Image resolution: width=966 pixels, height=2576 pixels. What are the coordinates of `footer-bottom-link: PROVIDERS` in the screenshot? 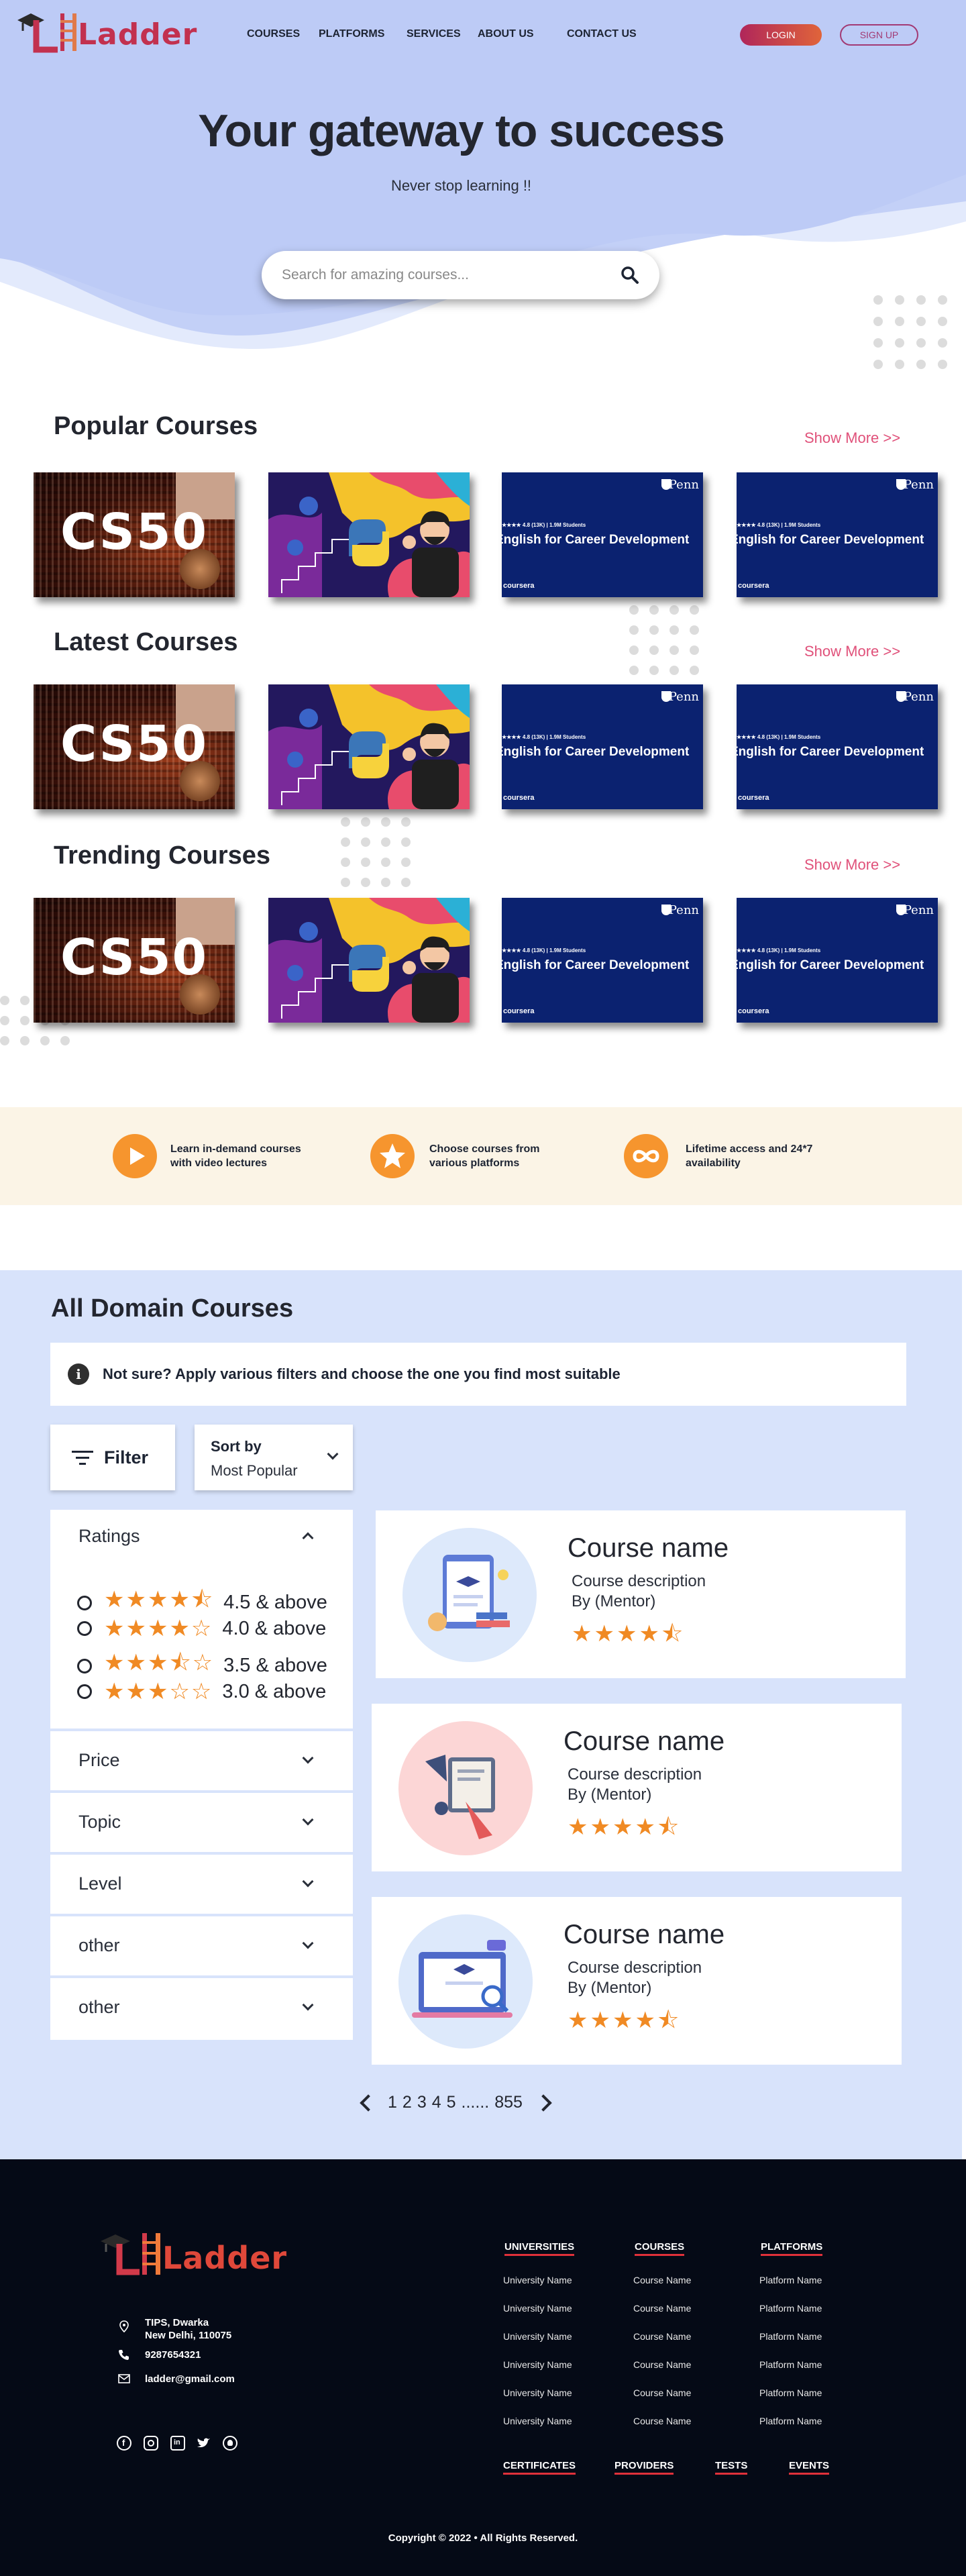 It's located at (644, 2467).